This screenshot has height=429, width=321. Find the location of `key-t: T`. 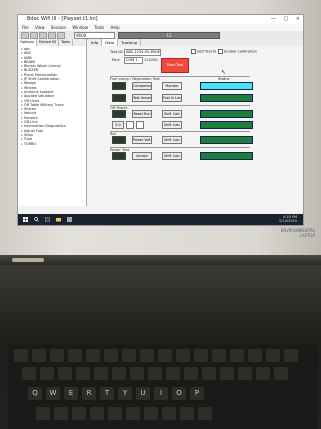

key-t: T is located at coordinates (107, 393).